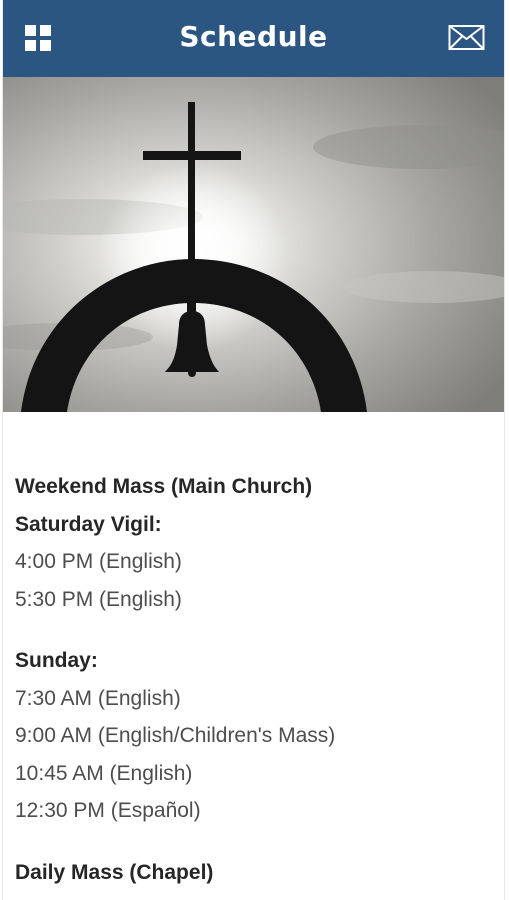 The height and width of the screenshot is (900, 510). I want to click on mass-time: 4:00 PM (English), so click(98, 561).